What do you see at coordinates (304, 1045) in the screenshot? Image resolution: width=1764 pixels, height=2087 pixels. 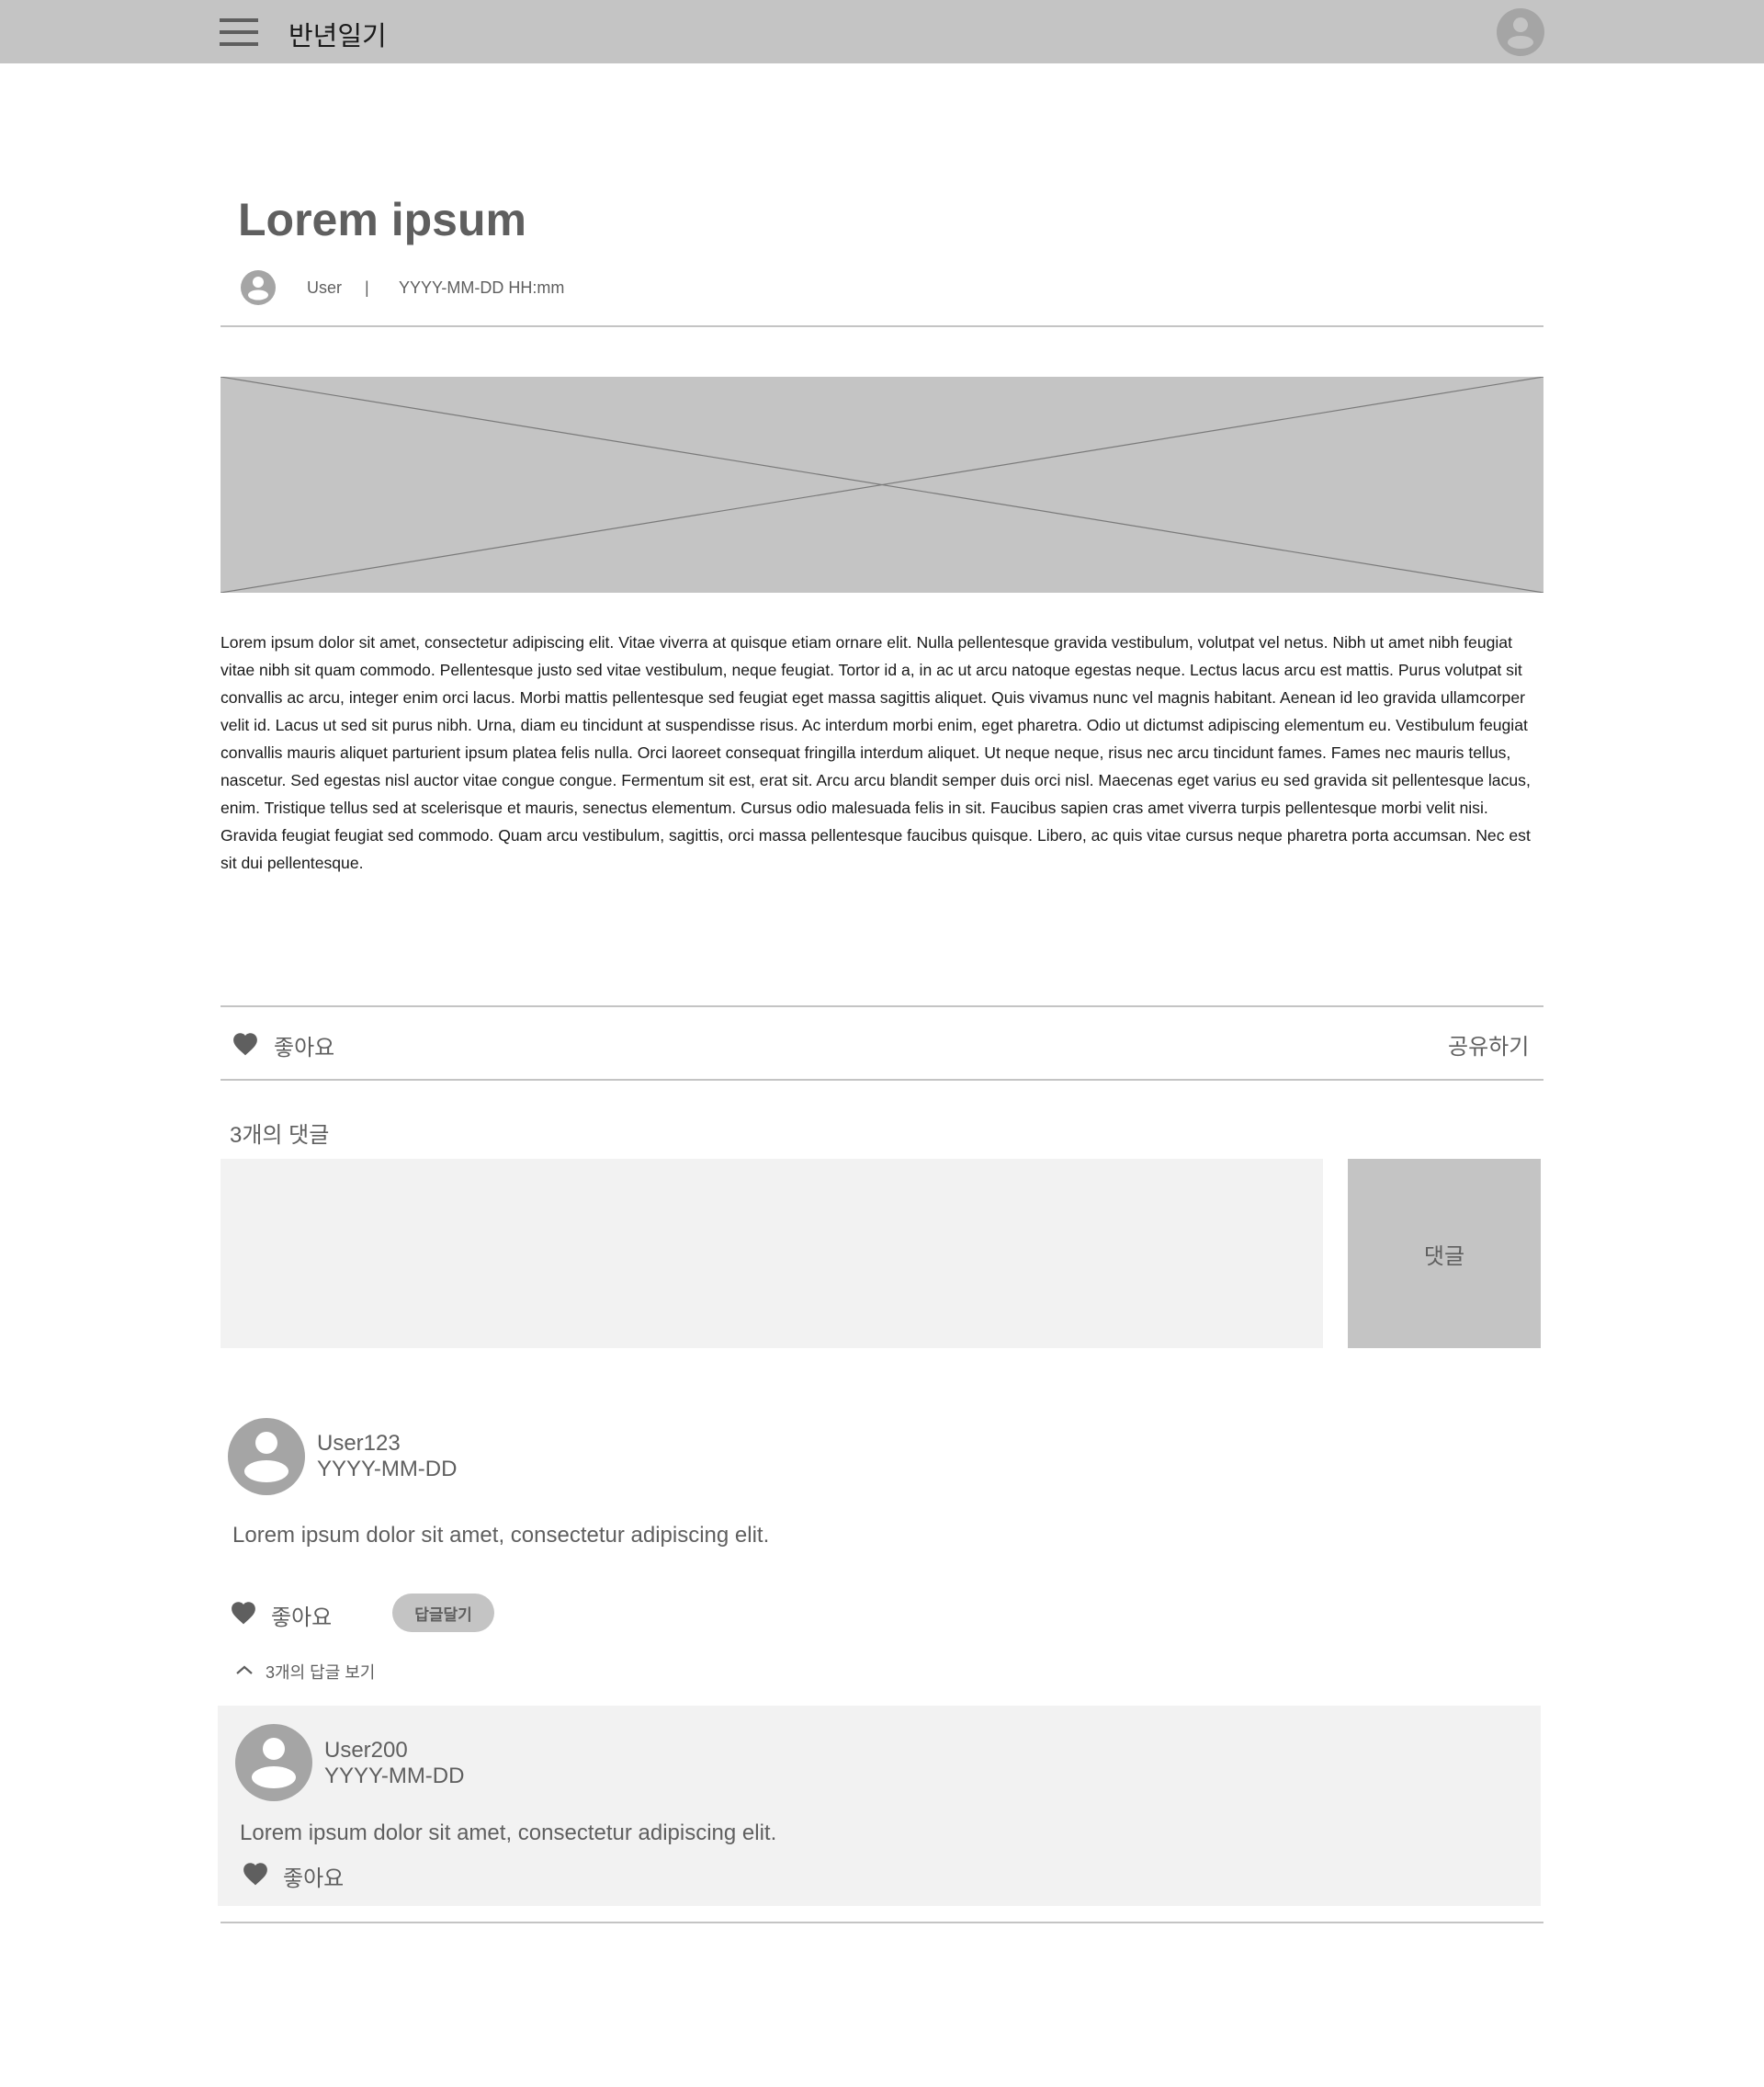 I see `post-like-button: 좋아요` at bounding box center [304, 1045].